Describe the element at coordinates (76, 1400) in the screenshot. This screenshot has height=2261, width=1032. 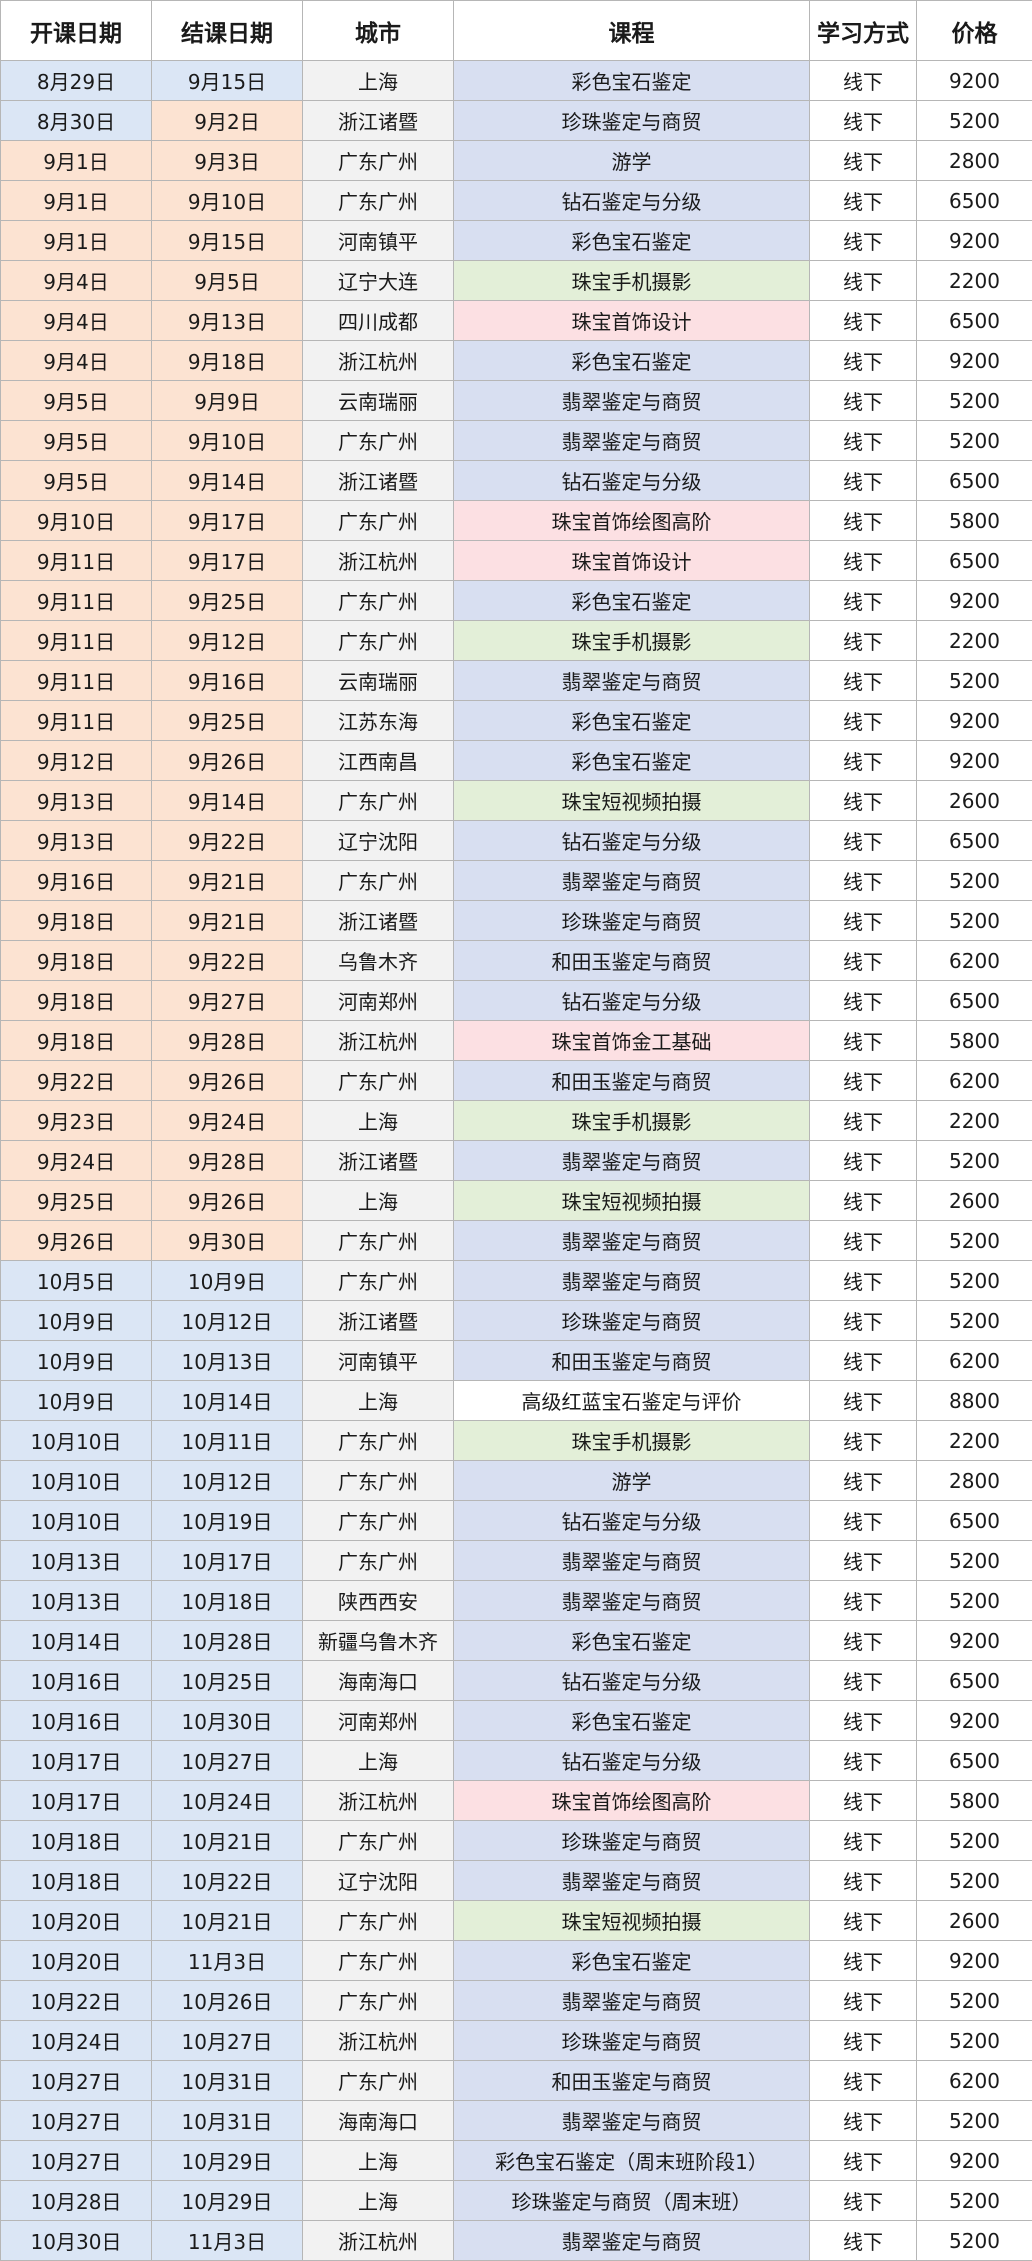
I see `start-date-cell: 10月9日` at that location.